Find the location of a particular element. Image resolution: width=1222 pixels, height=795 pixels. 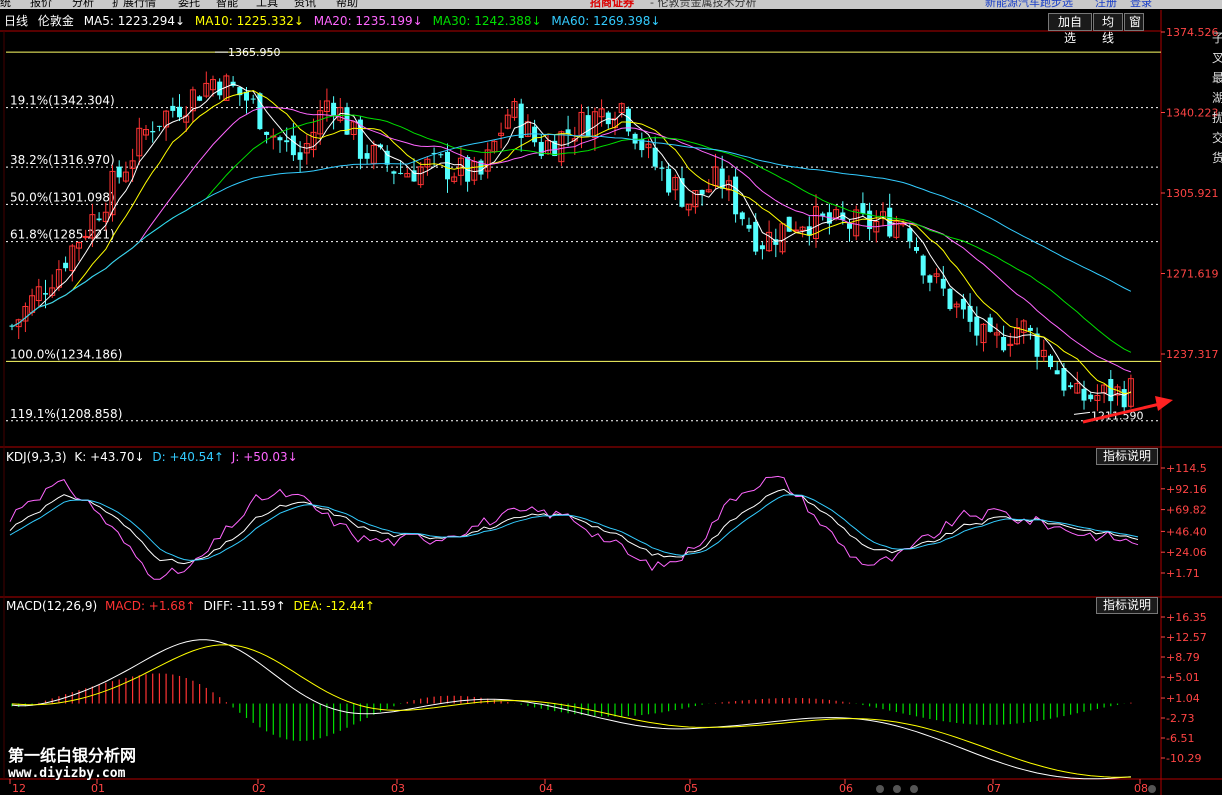

menu-item-extended: 扩展行情 is located at coordinates (134, 4).